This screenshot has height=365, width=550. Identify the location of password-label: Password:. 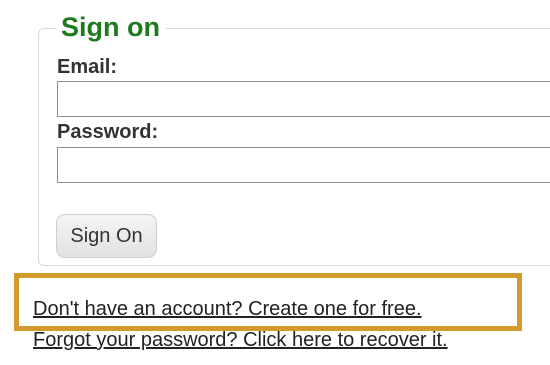
(108, 132).